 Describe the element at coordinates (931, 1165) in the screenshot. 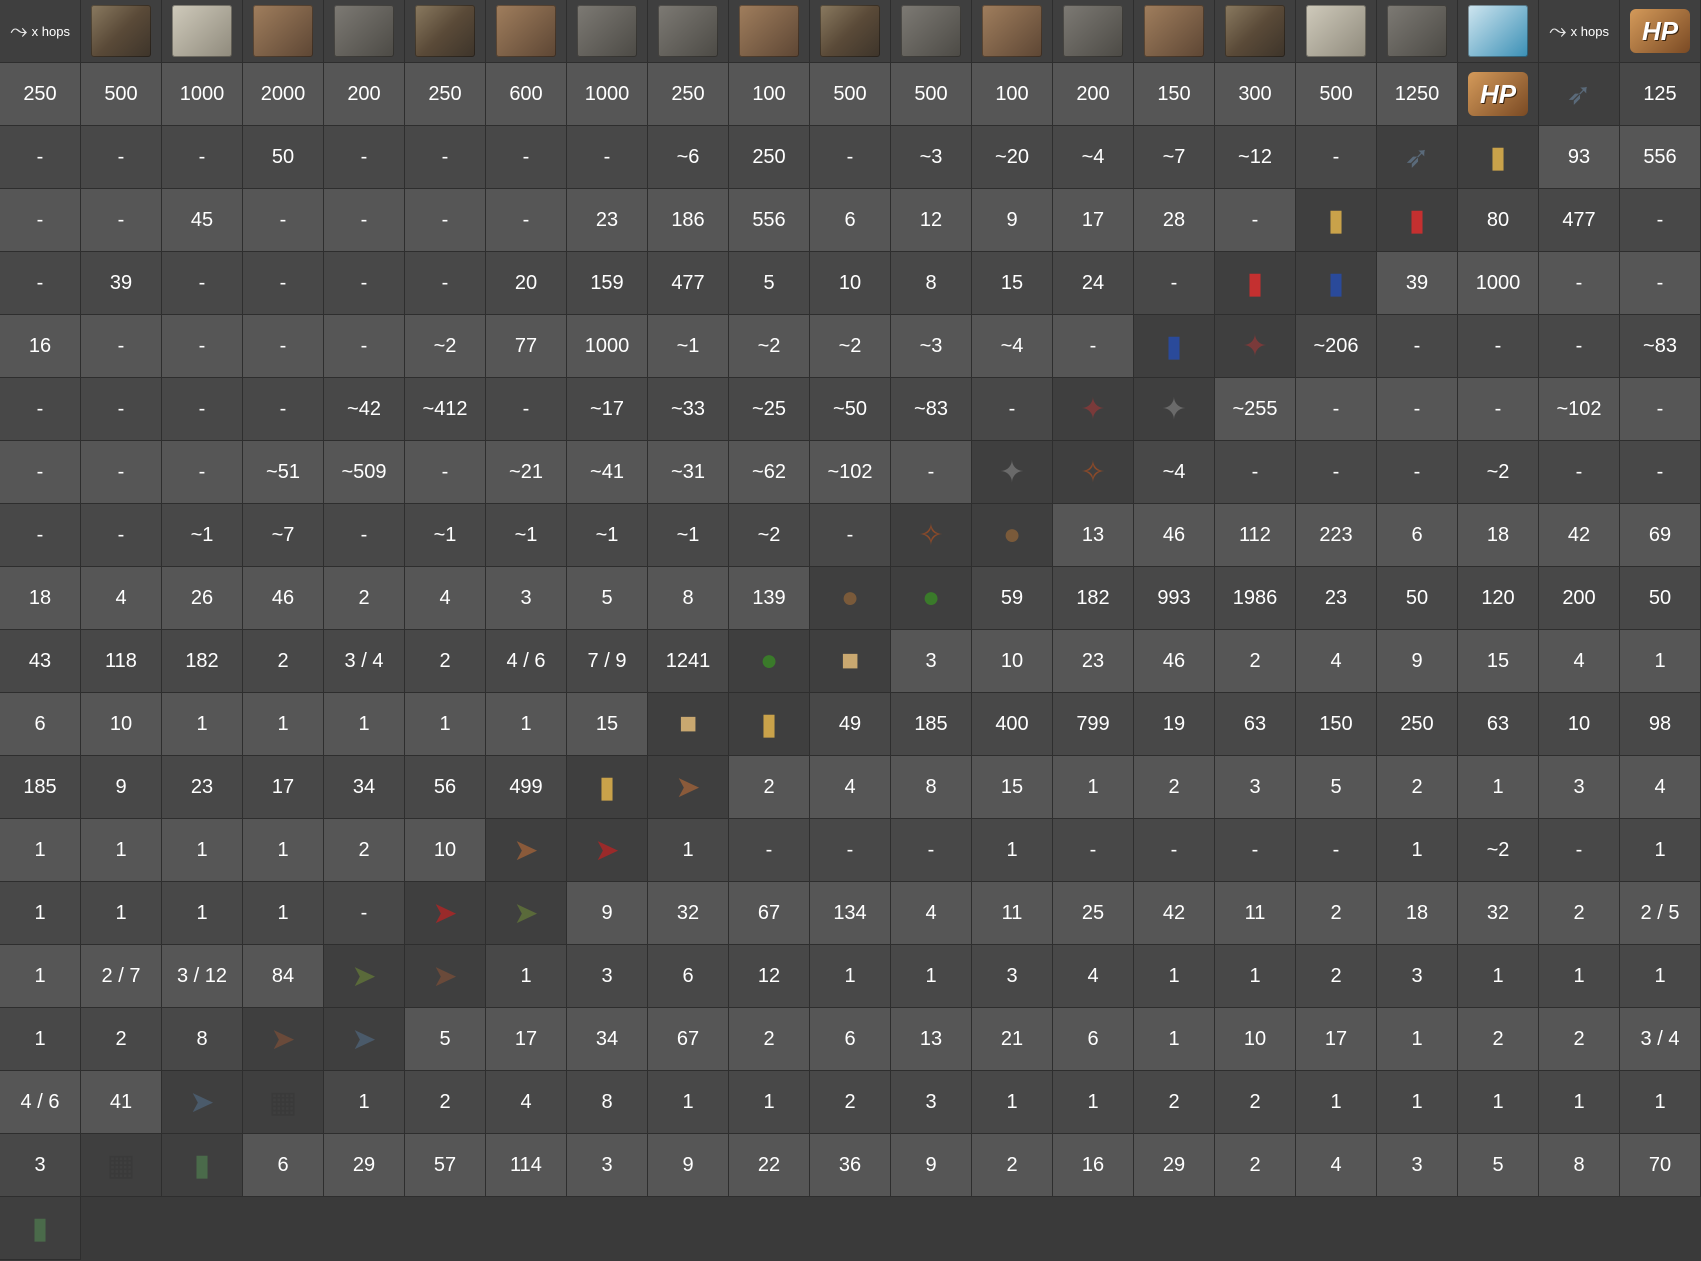

I see `table-cell: 9` at that location.